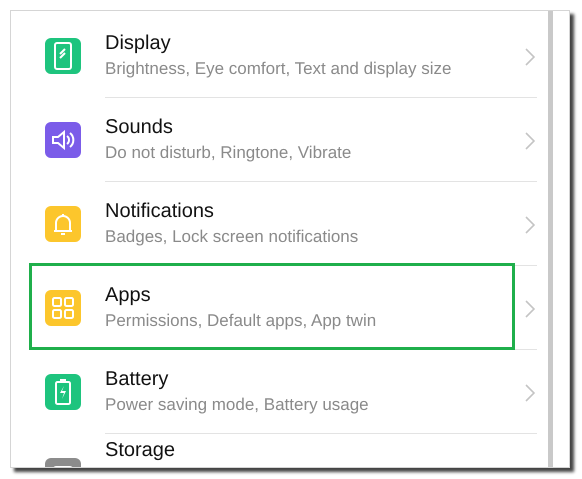 The width and height of the screenshot is (582, 479). What do you see at coordinates (140, 450) in the screenshot?
I see `item-title: Storage` at bounding box center [140, 450].